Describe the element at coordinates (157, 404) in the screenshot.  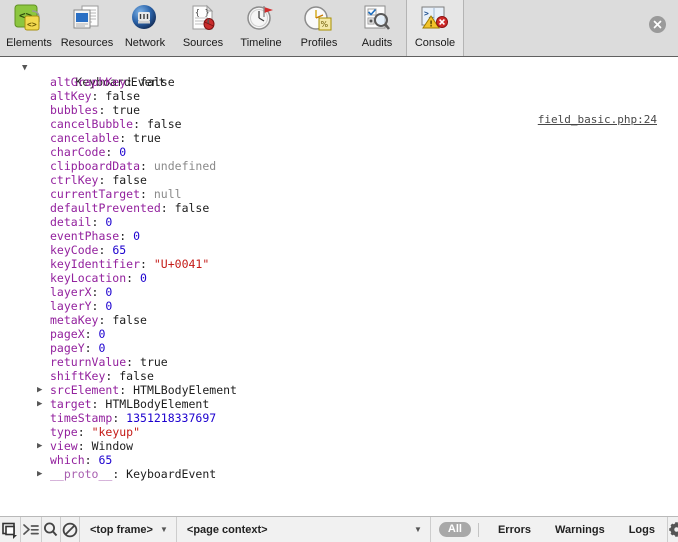
I see `property-value: HTMLBodyElement` at that location.